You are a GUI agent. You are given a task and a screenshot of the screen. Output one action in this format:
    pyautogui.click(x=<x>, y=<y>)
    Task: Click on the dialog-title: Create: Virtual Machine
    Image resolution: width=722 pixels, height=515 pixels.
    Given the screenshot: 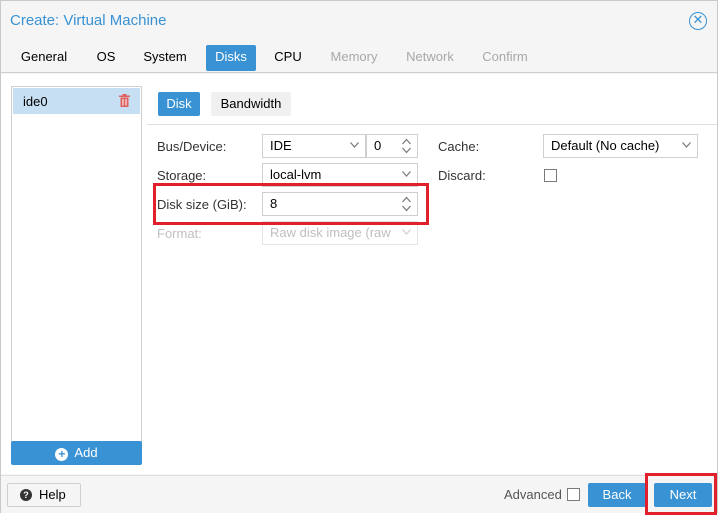 What is the action you would take?
    pyautogui.click(x=88, y=20)
    